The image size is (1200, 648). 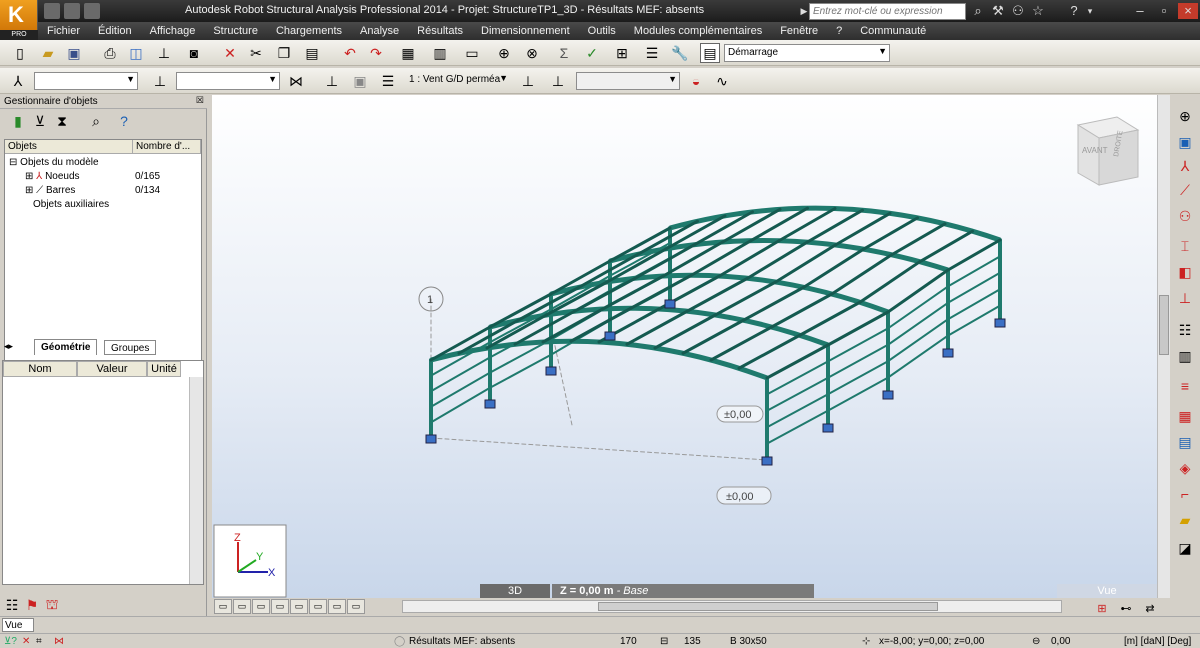 I want to click on display-icon: ▭, so click(x=472, y=53).